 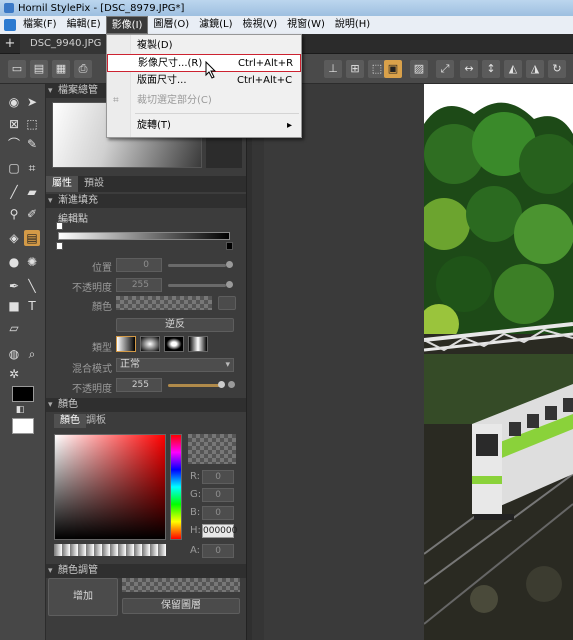 I want to click on keep-layer-button: 保留圖層, so click(x=181, y=606).